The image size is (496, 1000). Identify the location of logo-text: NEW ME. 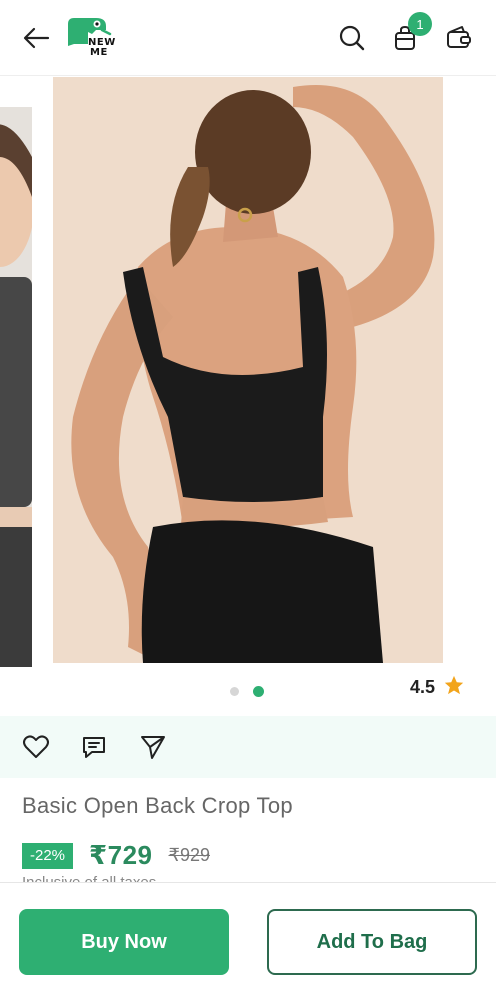
(102, 47).